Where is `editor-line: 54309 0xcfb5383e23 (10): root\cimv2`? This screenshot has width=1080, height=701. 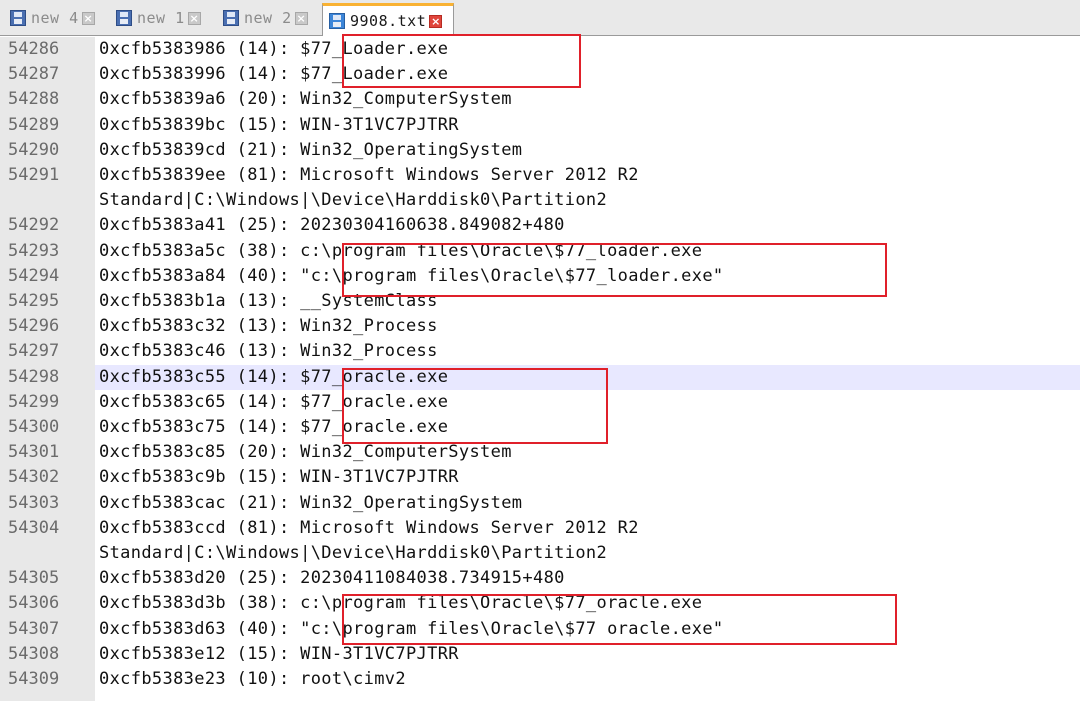
editor-line: 54309 0xcfb5383e23 (10): root\cimv2 is located at coordinates (540, 680).